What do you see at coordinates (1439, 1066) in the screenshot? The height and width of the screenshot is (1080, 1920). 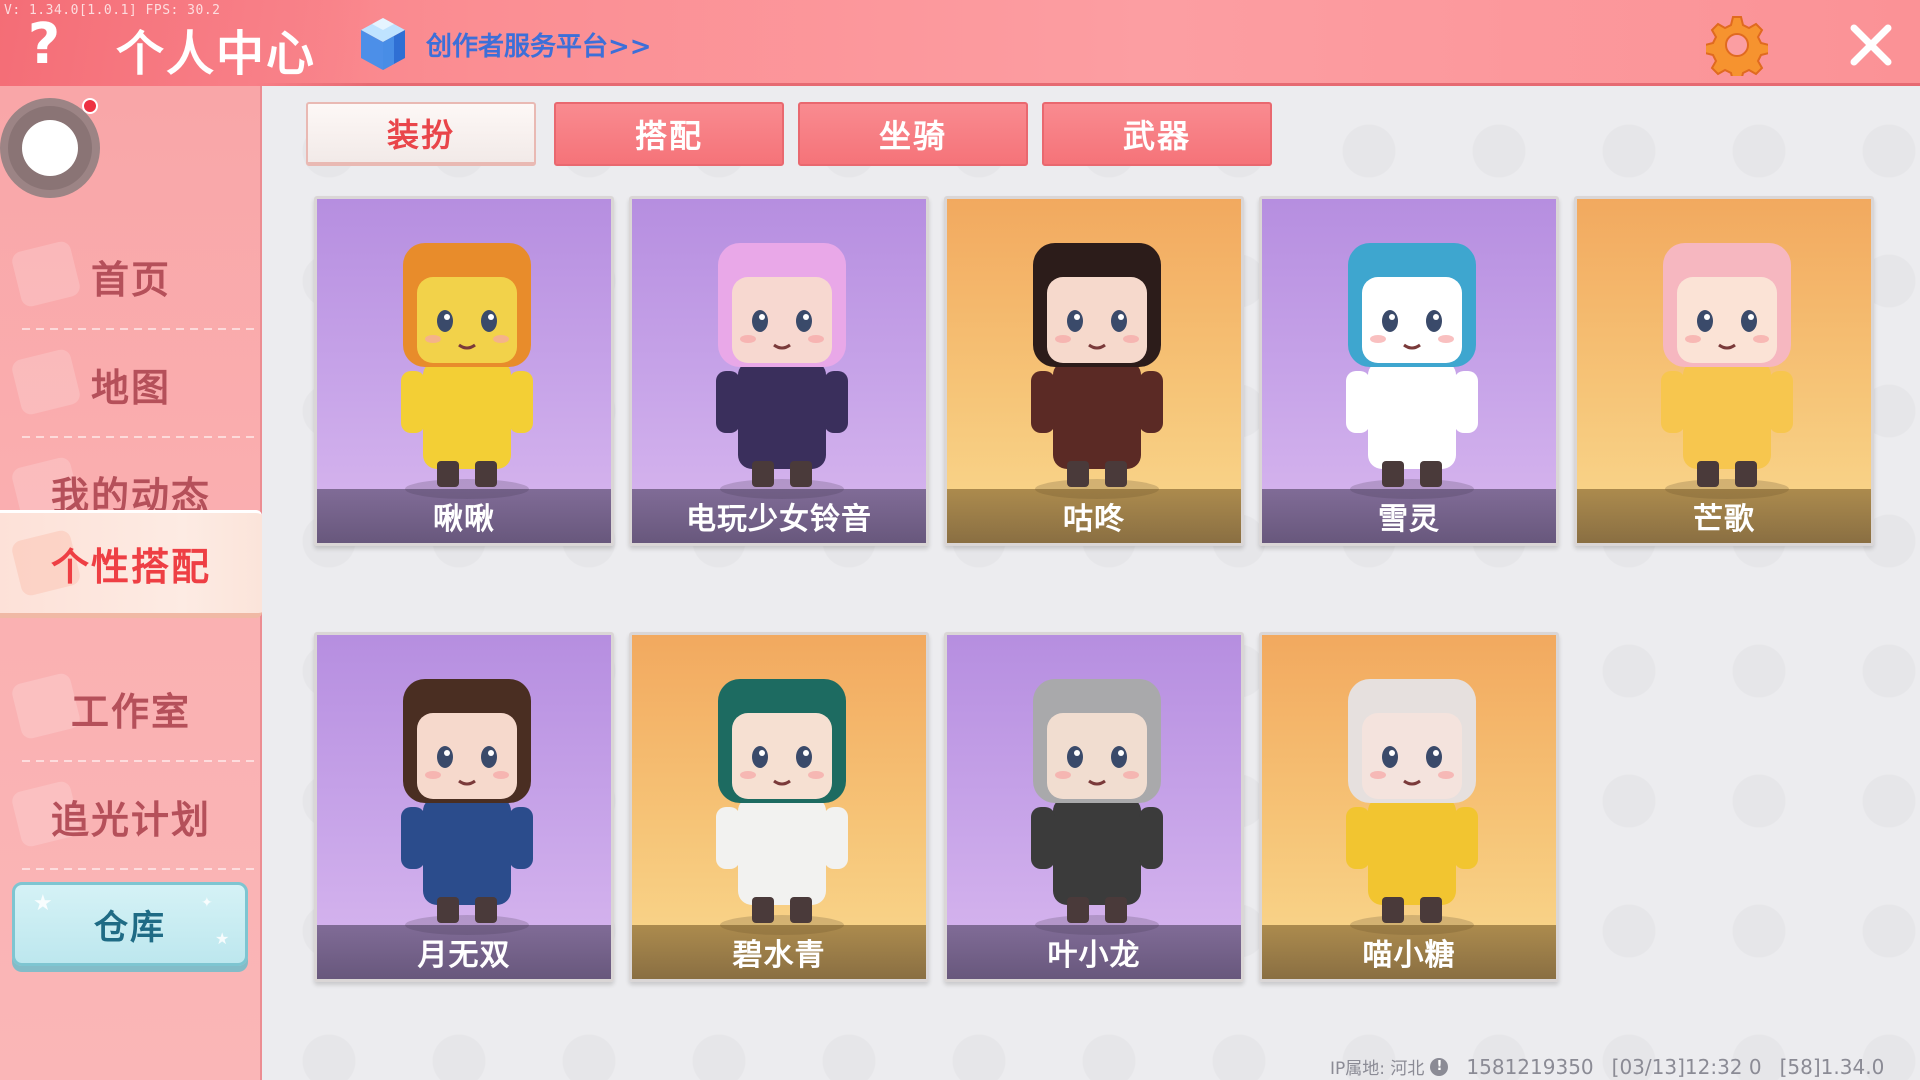 I see `info-icon: !` at bounding box center [1439, 1066].